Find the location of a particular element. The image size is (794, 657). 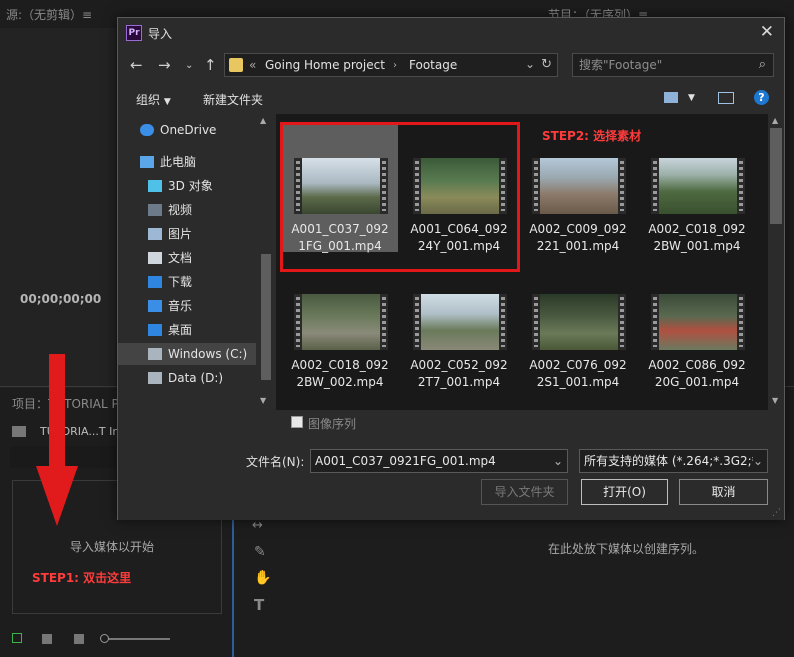

music-icon is located at coordinates (155, 306).